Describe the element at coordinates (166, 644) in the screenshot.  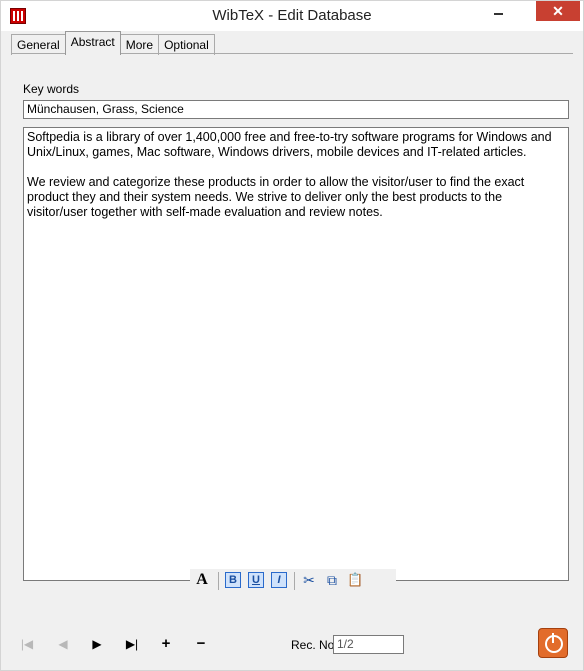
I see `add-record-button: +` at that location.